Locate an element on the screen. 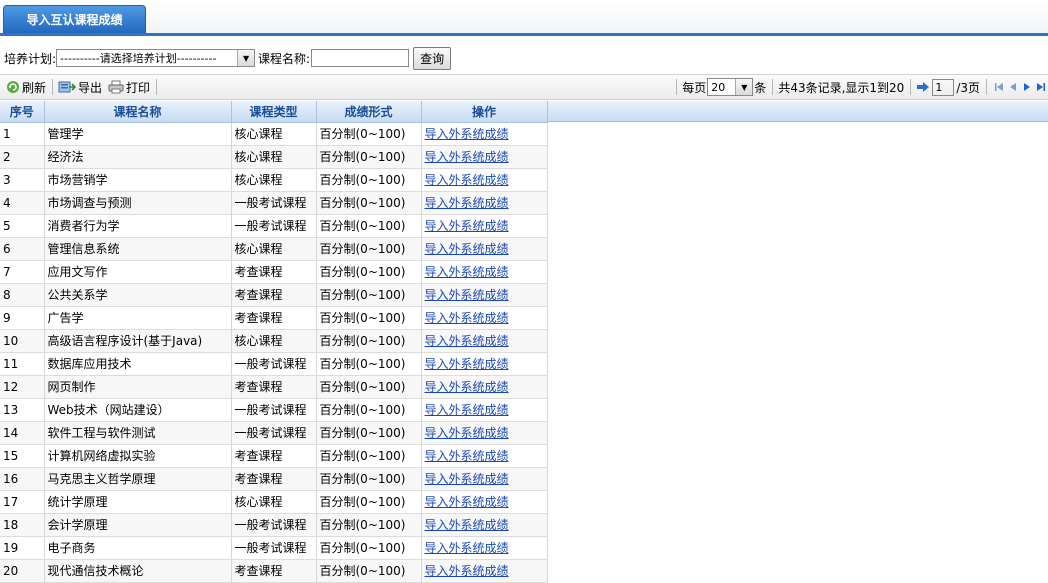 The width and height of the screenshot is (1048, 583). col-header-course-type: 课程类型 is located at coordinates (274, 112).